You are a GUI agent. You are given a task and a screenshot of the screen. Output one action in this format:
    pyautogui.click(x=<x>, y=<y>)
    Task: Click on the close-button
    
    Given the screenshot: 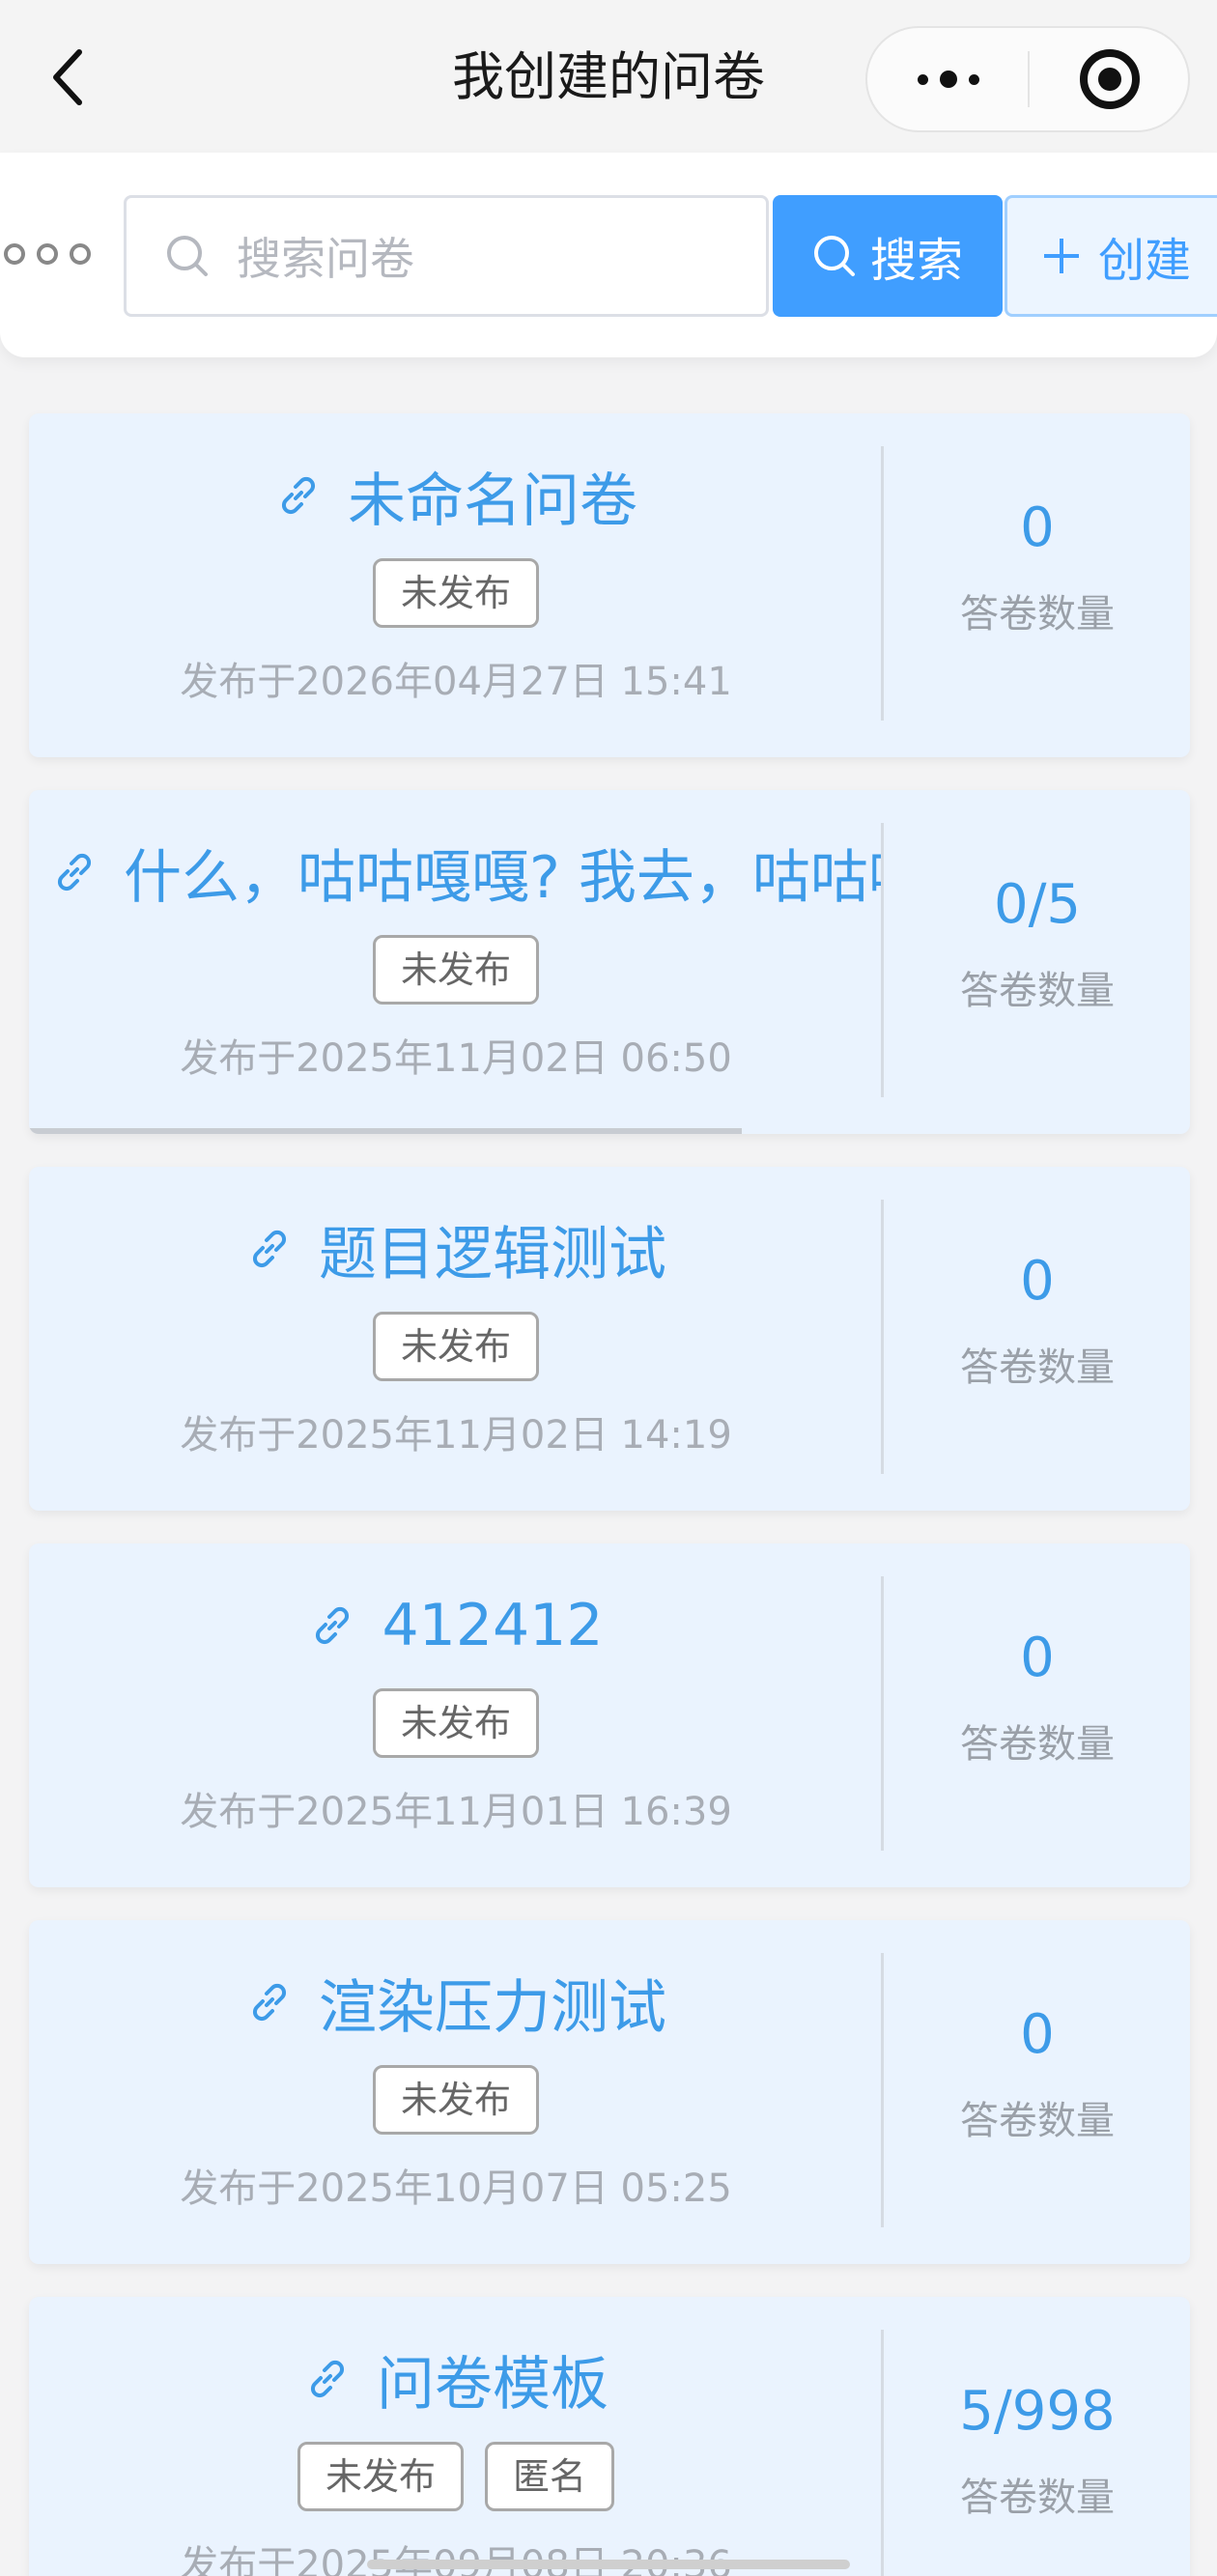 What is the action you would take?
    pyautogui.click(x=1110, y=79)
    